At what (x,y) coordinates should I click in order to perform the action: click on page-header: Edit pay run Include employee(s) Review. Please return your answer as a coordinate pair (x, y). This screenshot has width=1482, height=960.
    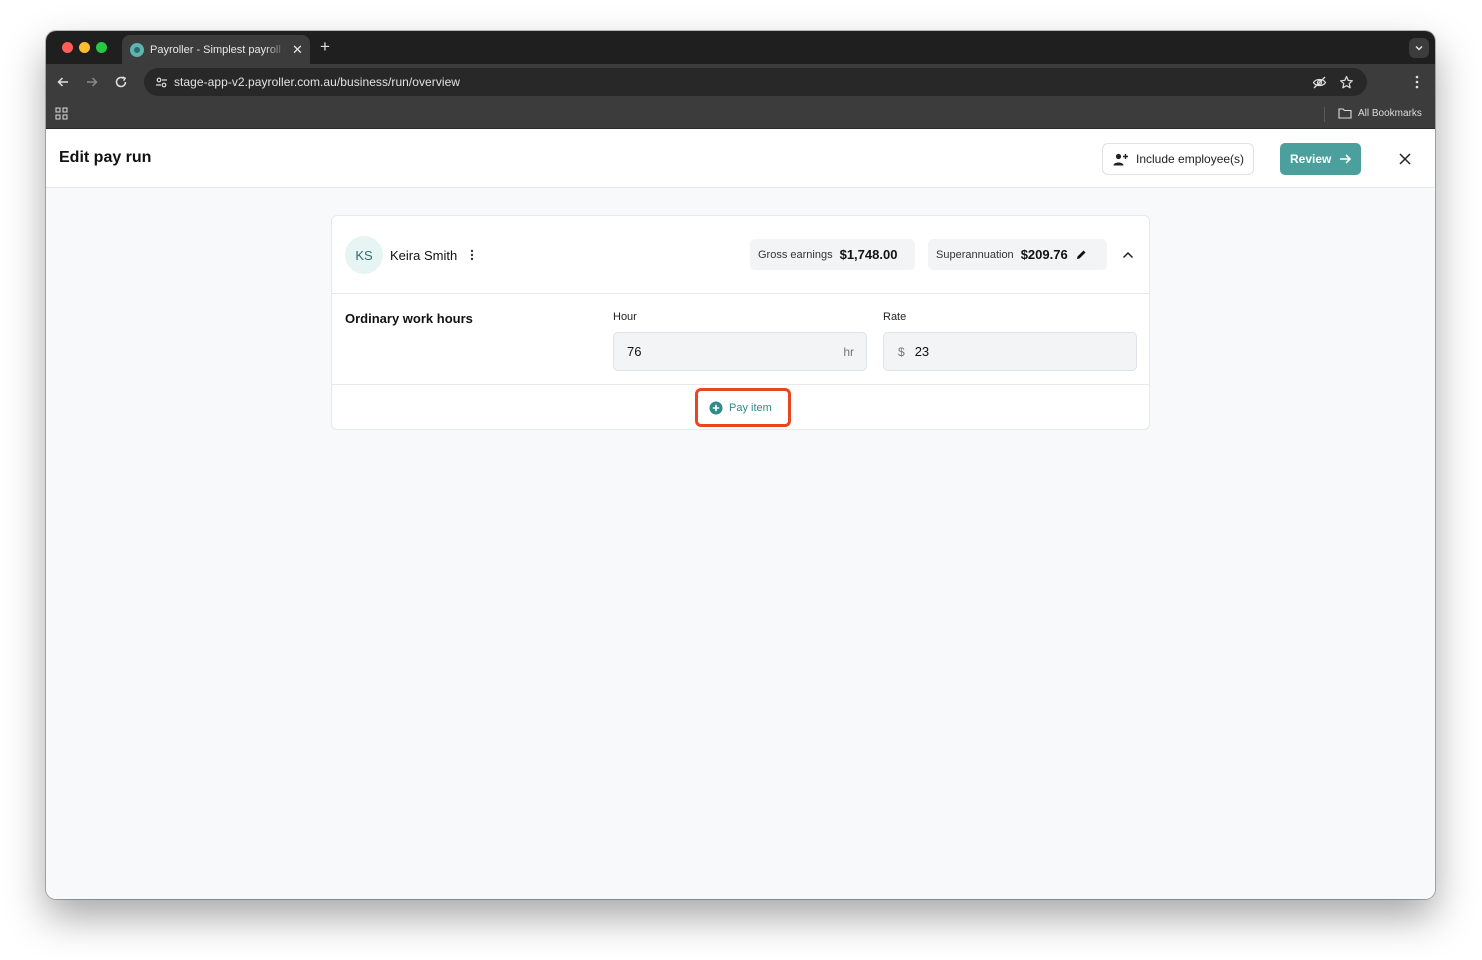
    Looking at the image, I should click on (740, 158).